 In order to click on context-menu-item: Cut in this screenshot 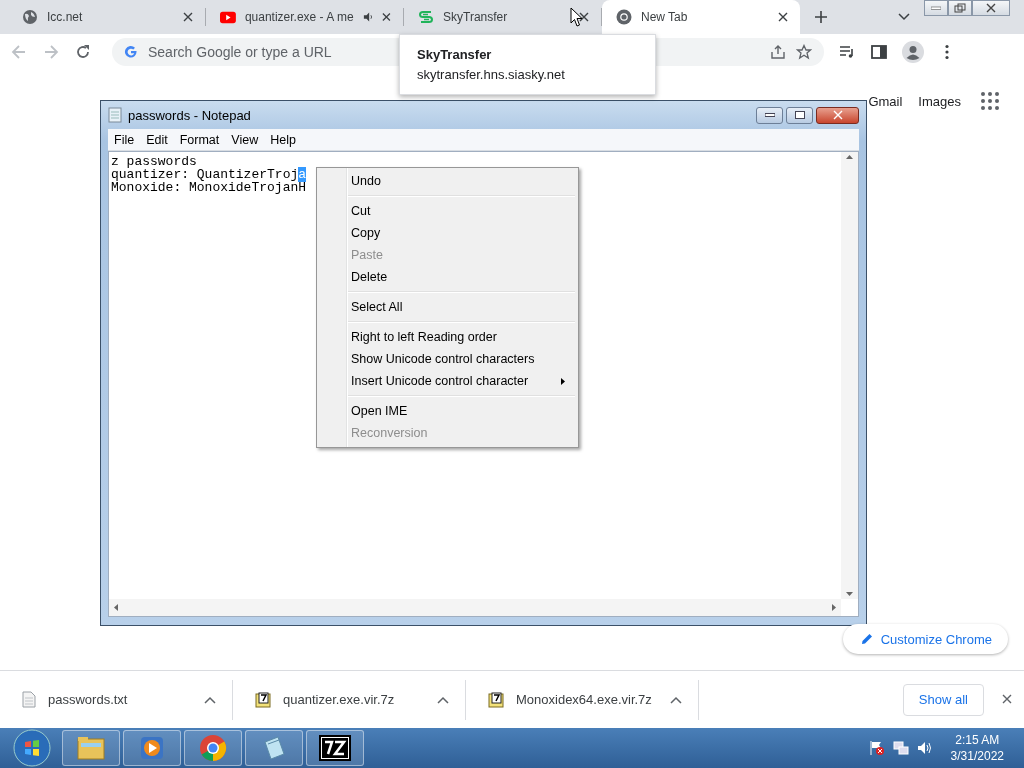, I will do `click(447, 211)`.